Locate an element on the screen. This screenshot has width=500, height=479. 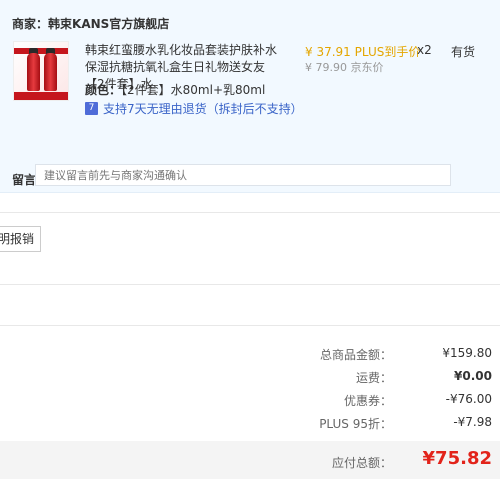
return-service: 7 支持7天无理由退货（拆封后不支持） is located at coordinates (194, 108).